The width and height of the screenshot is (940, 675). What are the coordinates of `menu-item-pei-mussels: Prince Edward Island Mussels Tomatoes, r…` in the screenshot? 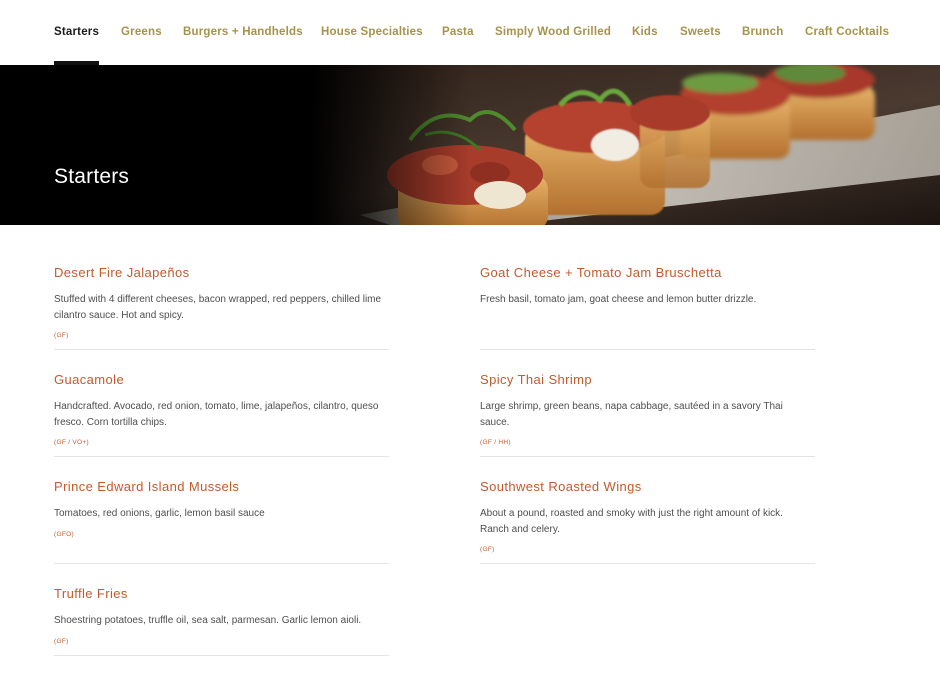 It's located at (221, 521).